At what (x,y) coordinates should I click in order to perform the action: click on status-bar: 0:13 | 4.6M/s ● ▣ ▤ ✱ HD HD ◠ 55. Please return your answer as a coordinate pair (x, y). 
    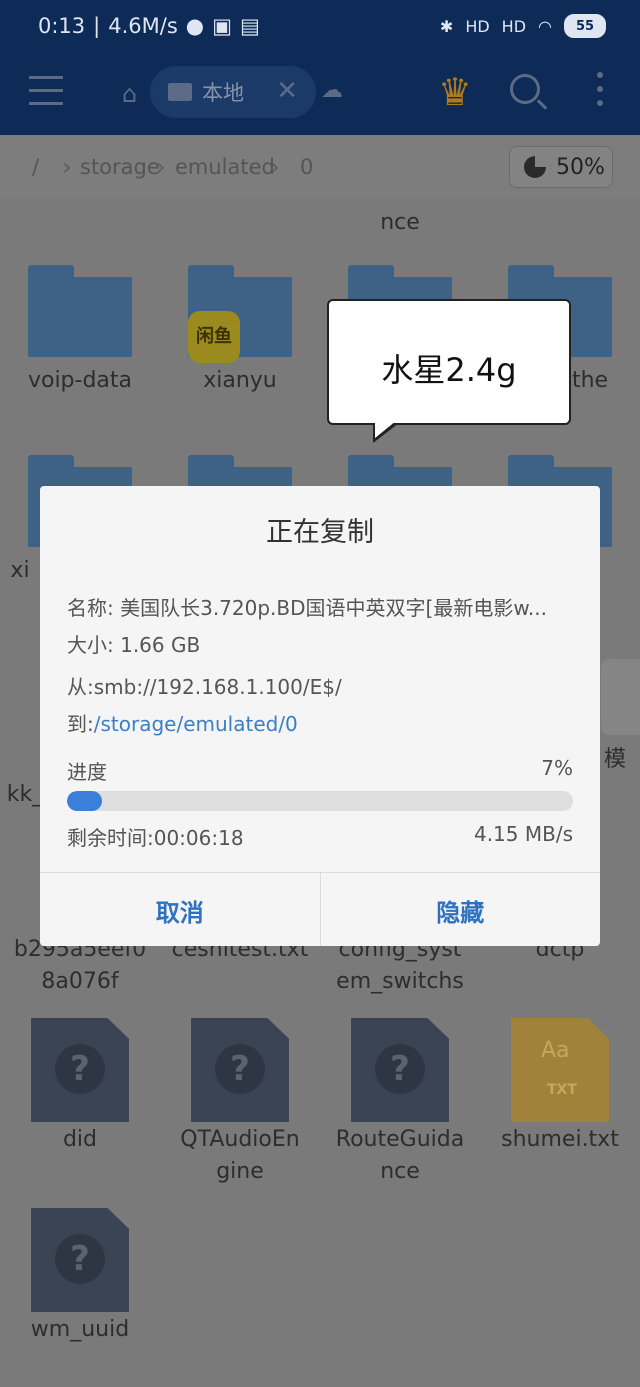
    Looking at the image, I should click on (320, 28).